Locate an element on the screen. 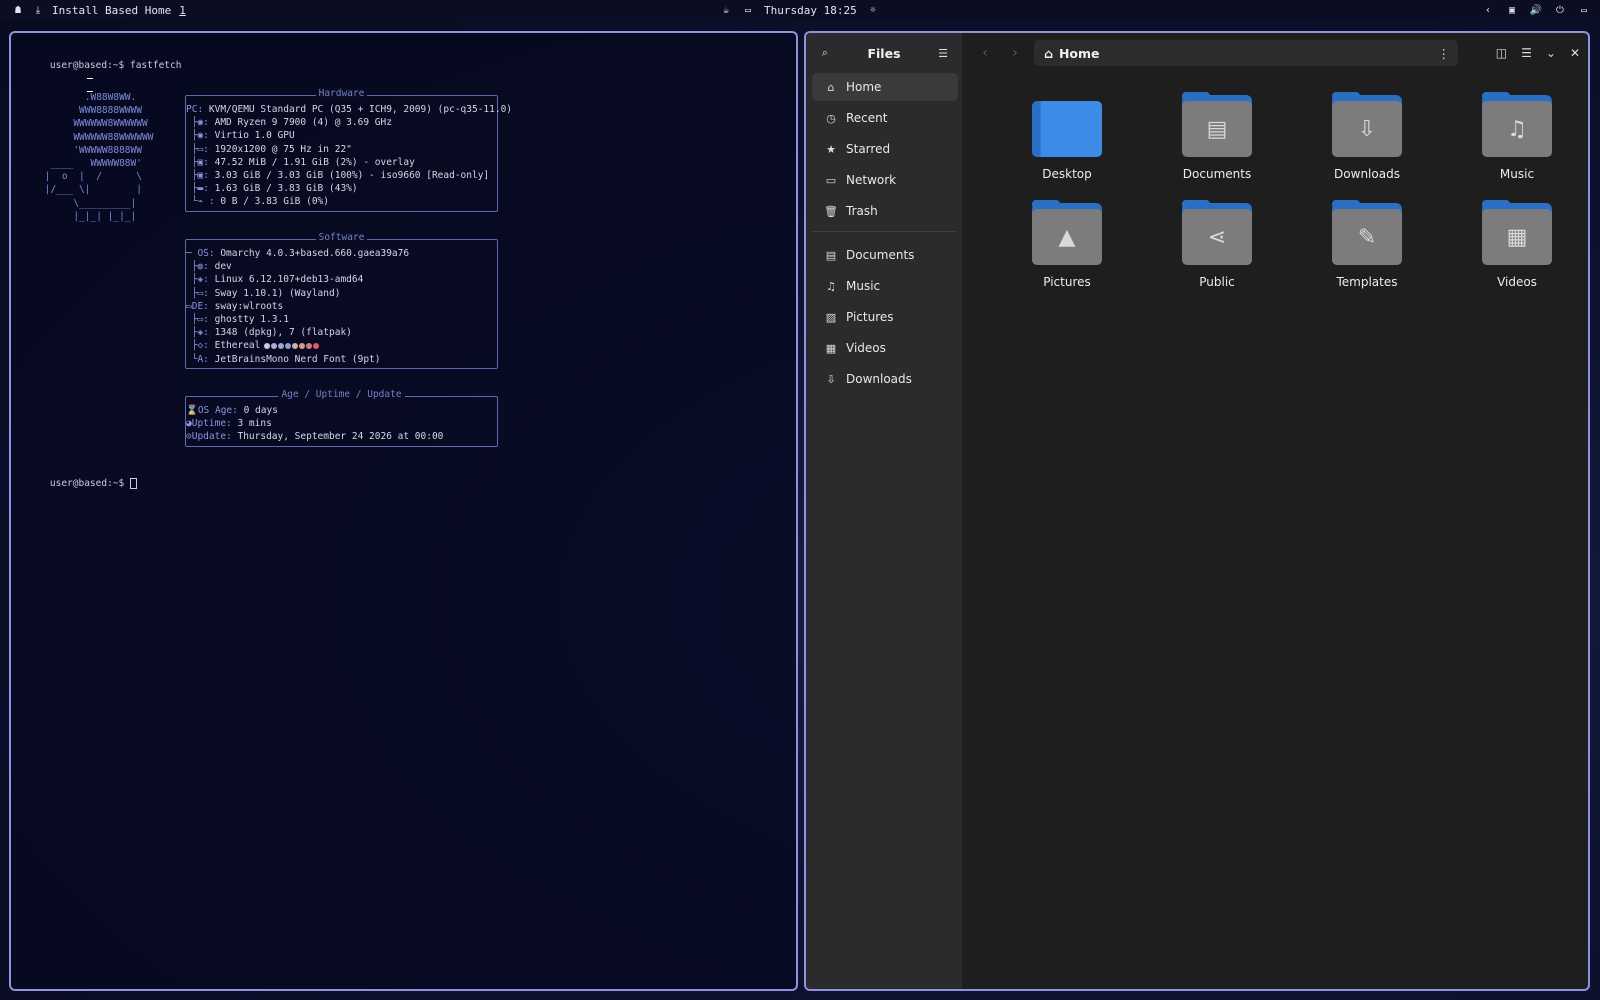  info-value: 3 mins is located at coordinates (254, 424).